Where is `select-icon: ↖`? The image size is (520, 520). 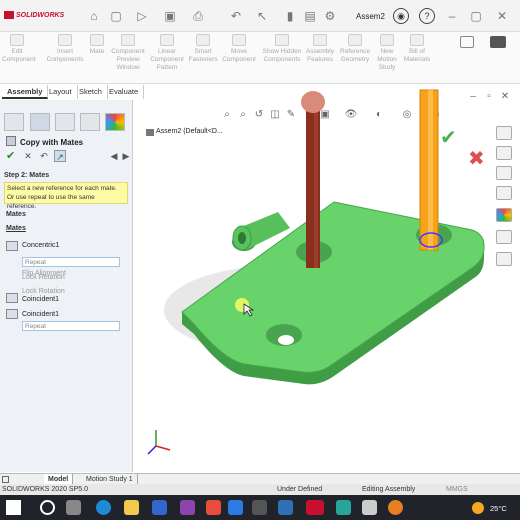
select-icon: ↖ is located at coordinates (262, 16).